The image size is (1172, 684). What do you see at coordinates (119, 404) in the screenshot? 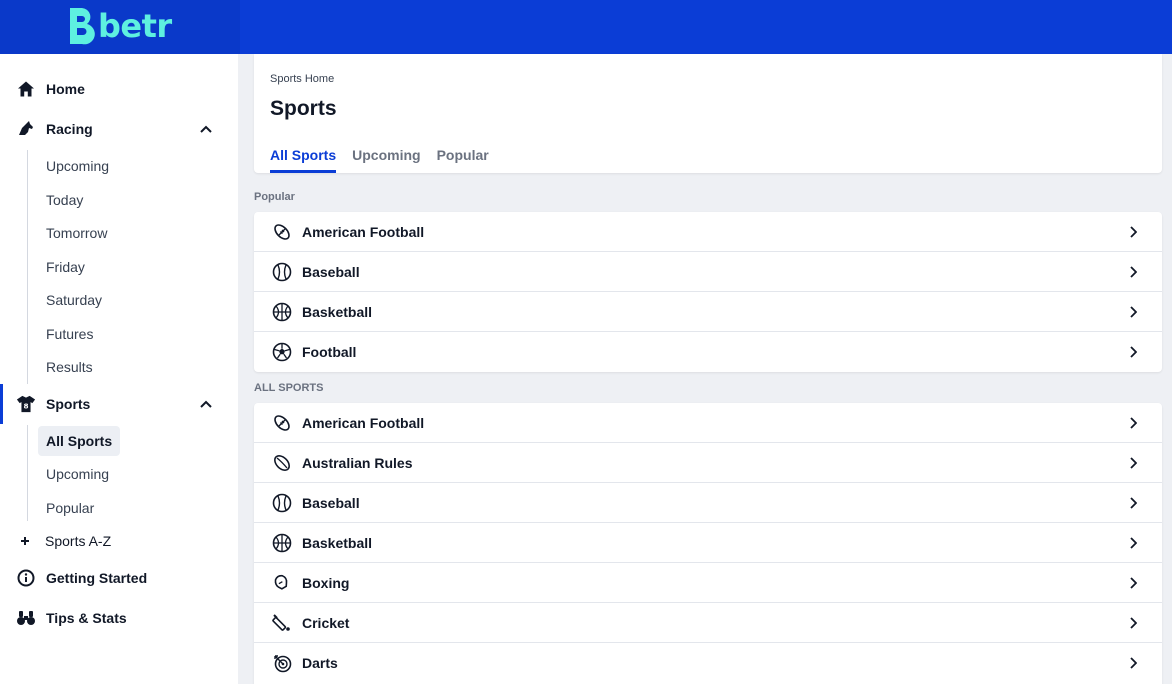
I see `sidebar-item-sports: 8 Sports` at bounding box center [119, 404].